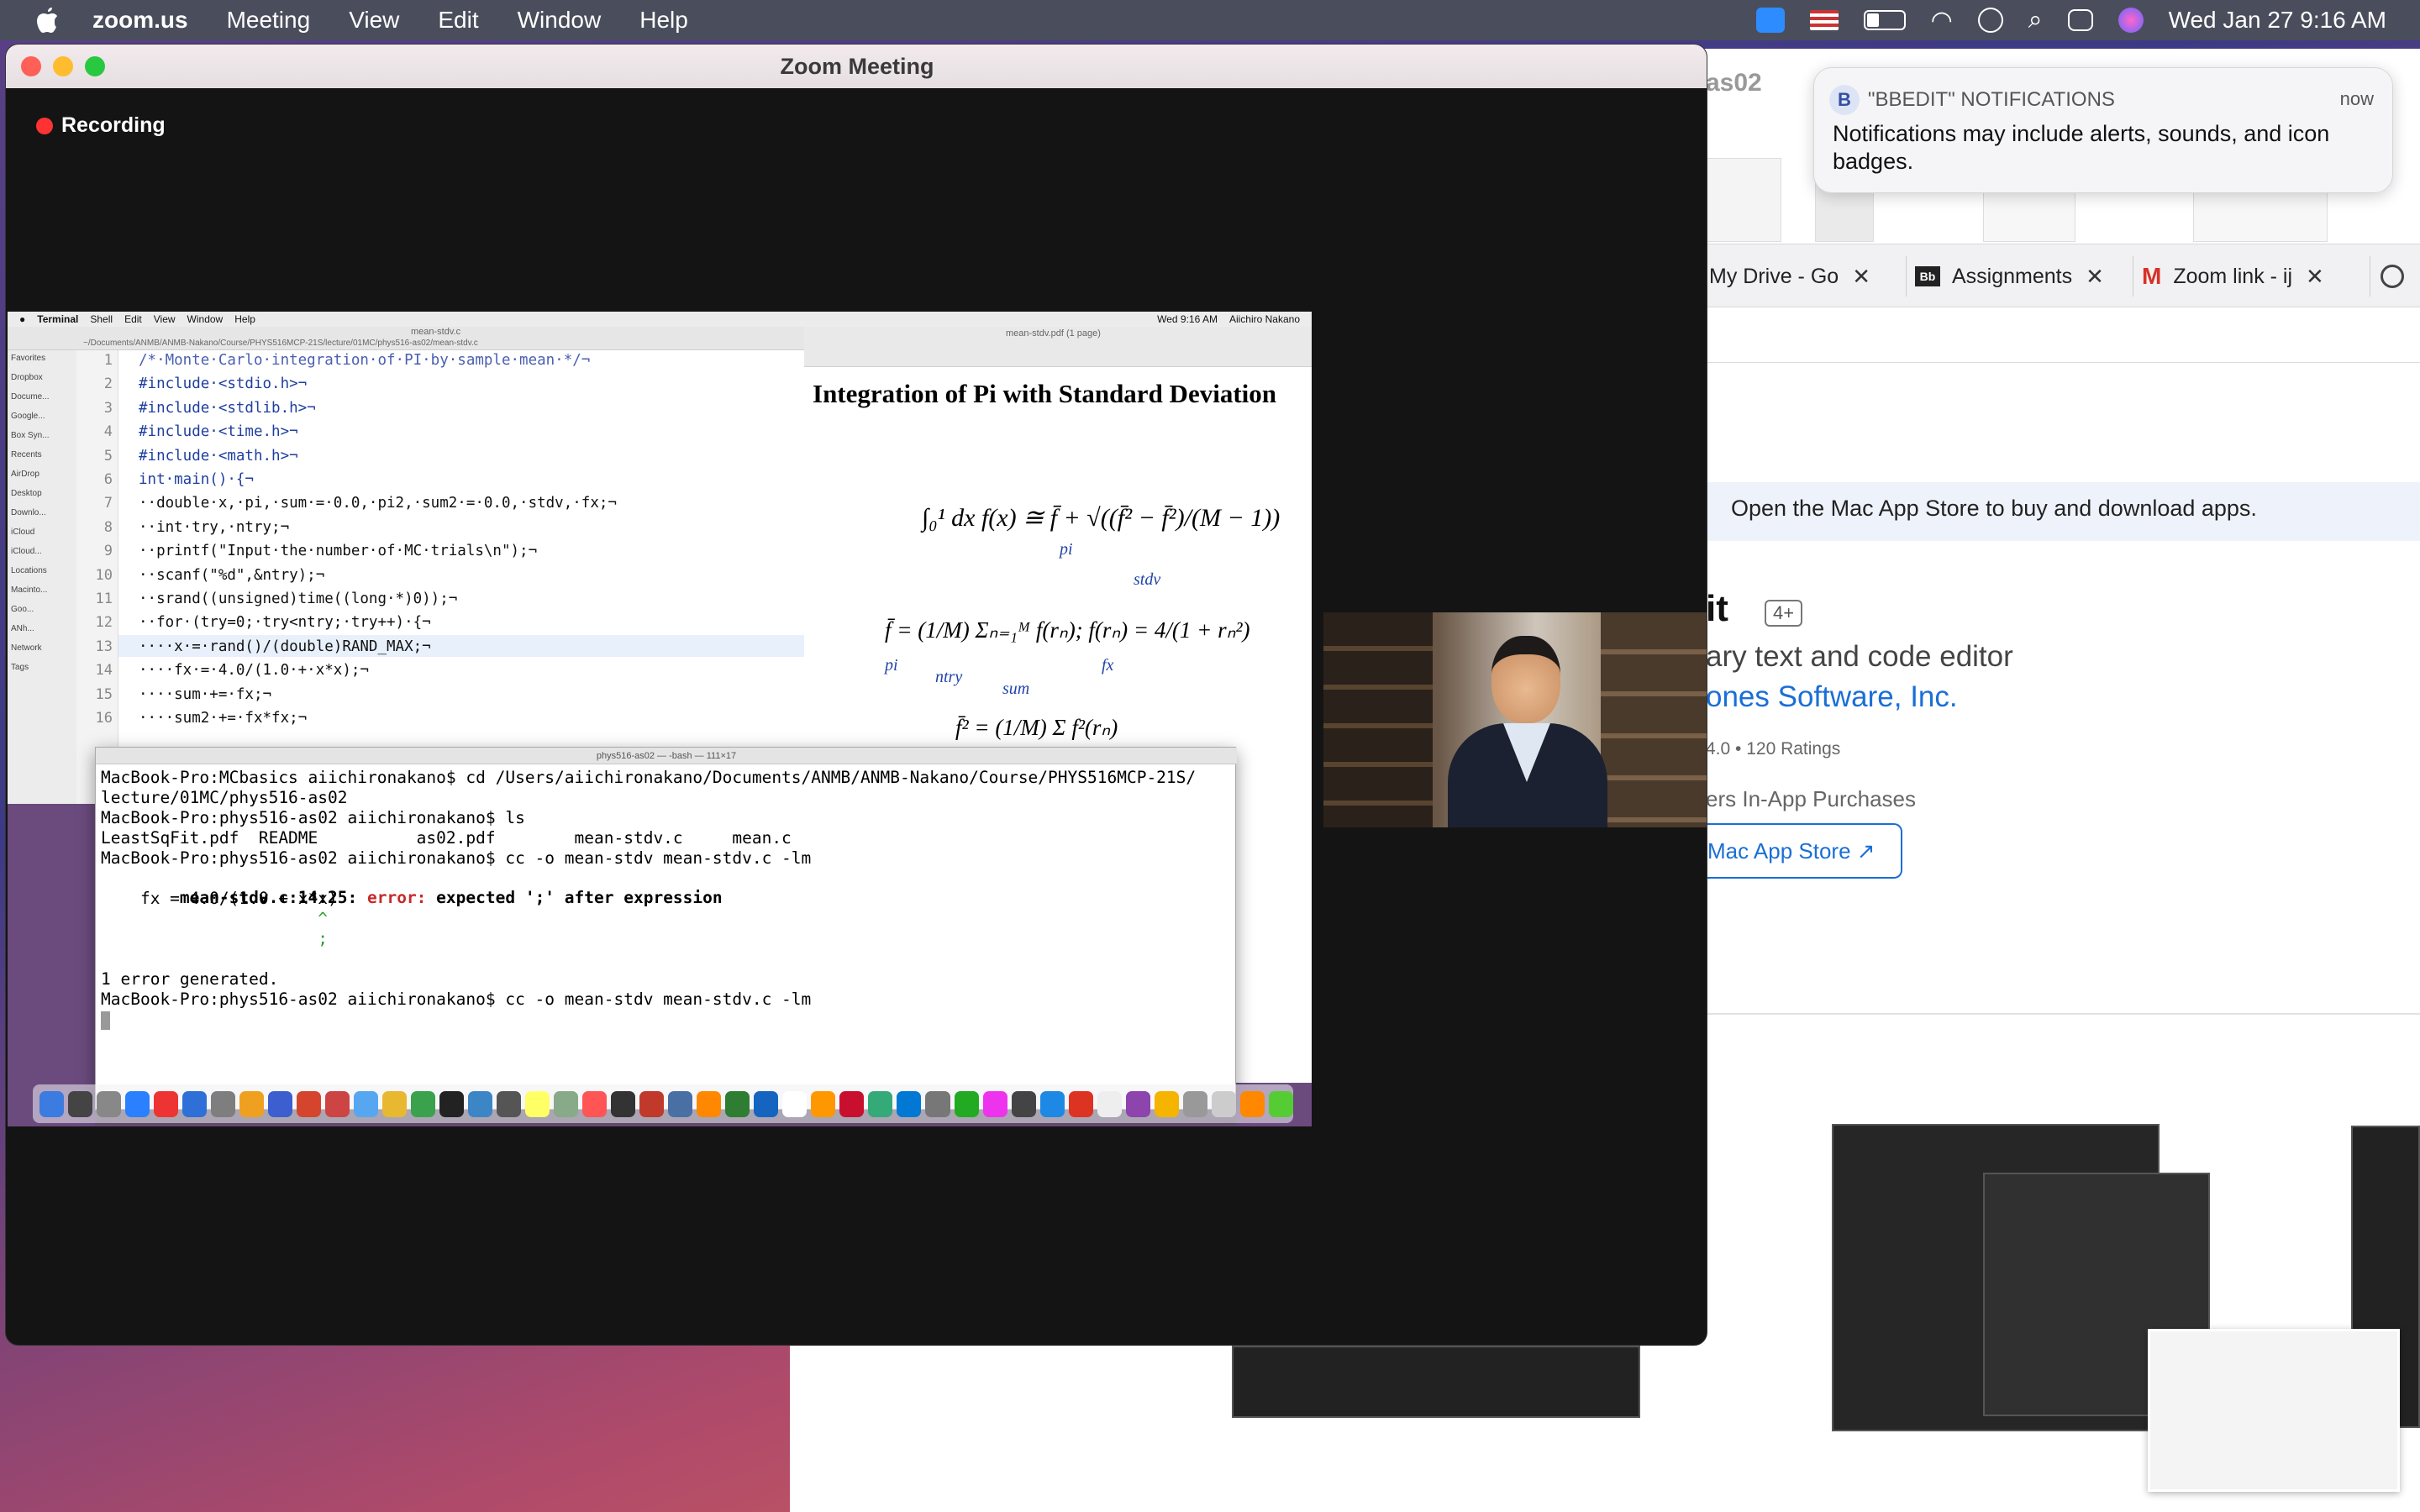  I want to click on mac-app-store-button: Mac App Store ↗, so click(1796, 851).